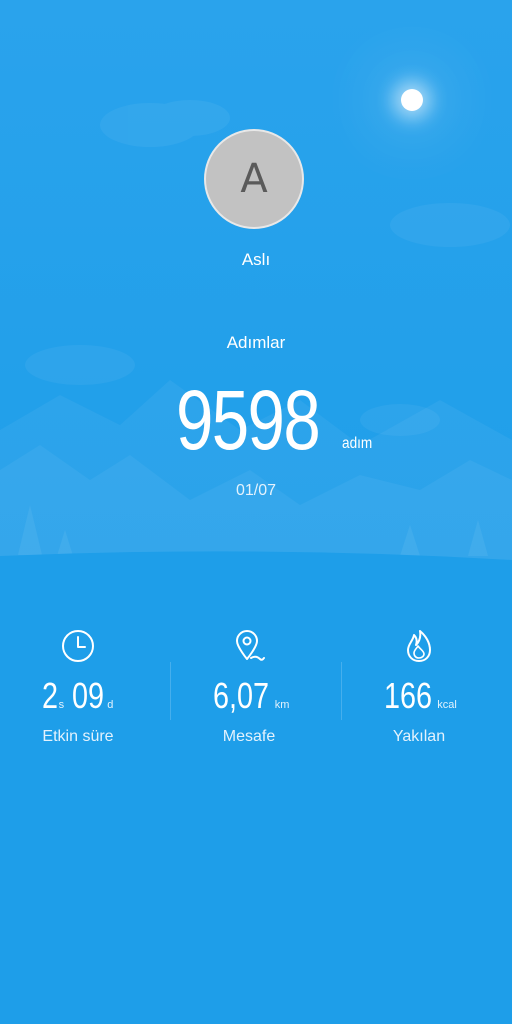 The height and width of the screenshot is (1024, 512). What do you see at coordinates (250, 645) in the screenshot?
I see `location-pin-icon` at bounding box center [250, 645].